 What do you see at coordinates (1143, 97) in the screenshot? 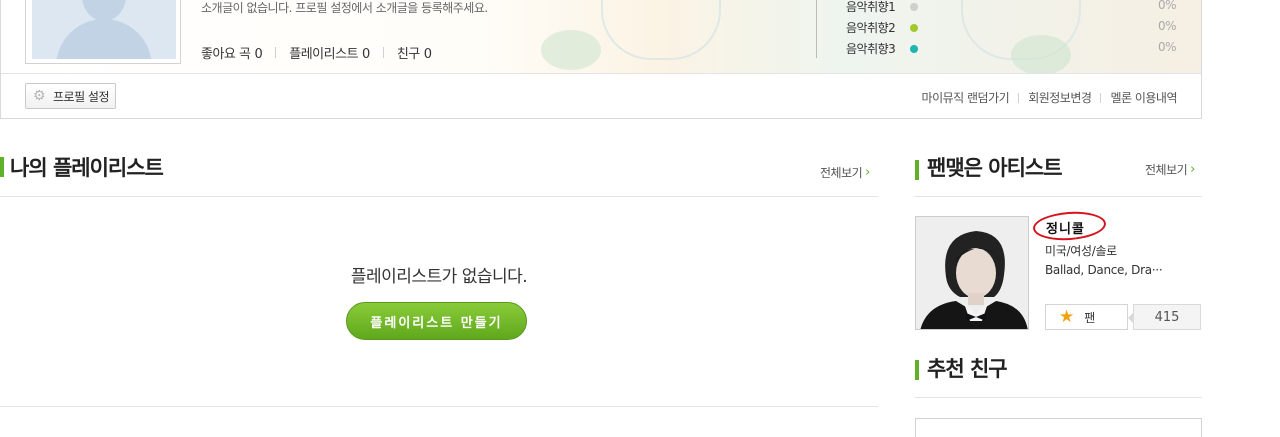
I see `usage-history-link: 멜론 이용내역` at bounding box center [1143, 97].